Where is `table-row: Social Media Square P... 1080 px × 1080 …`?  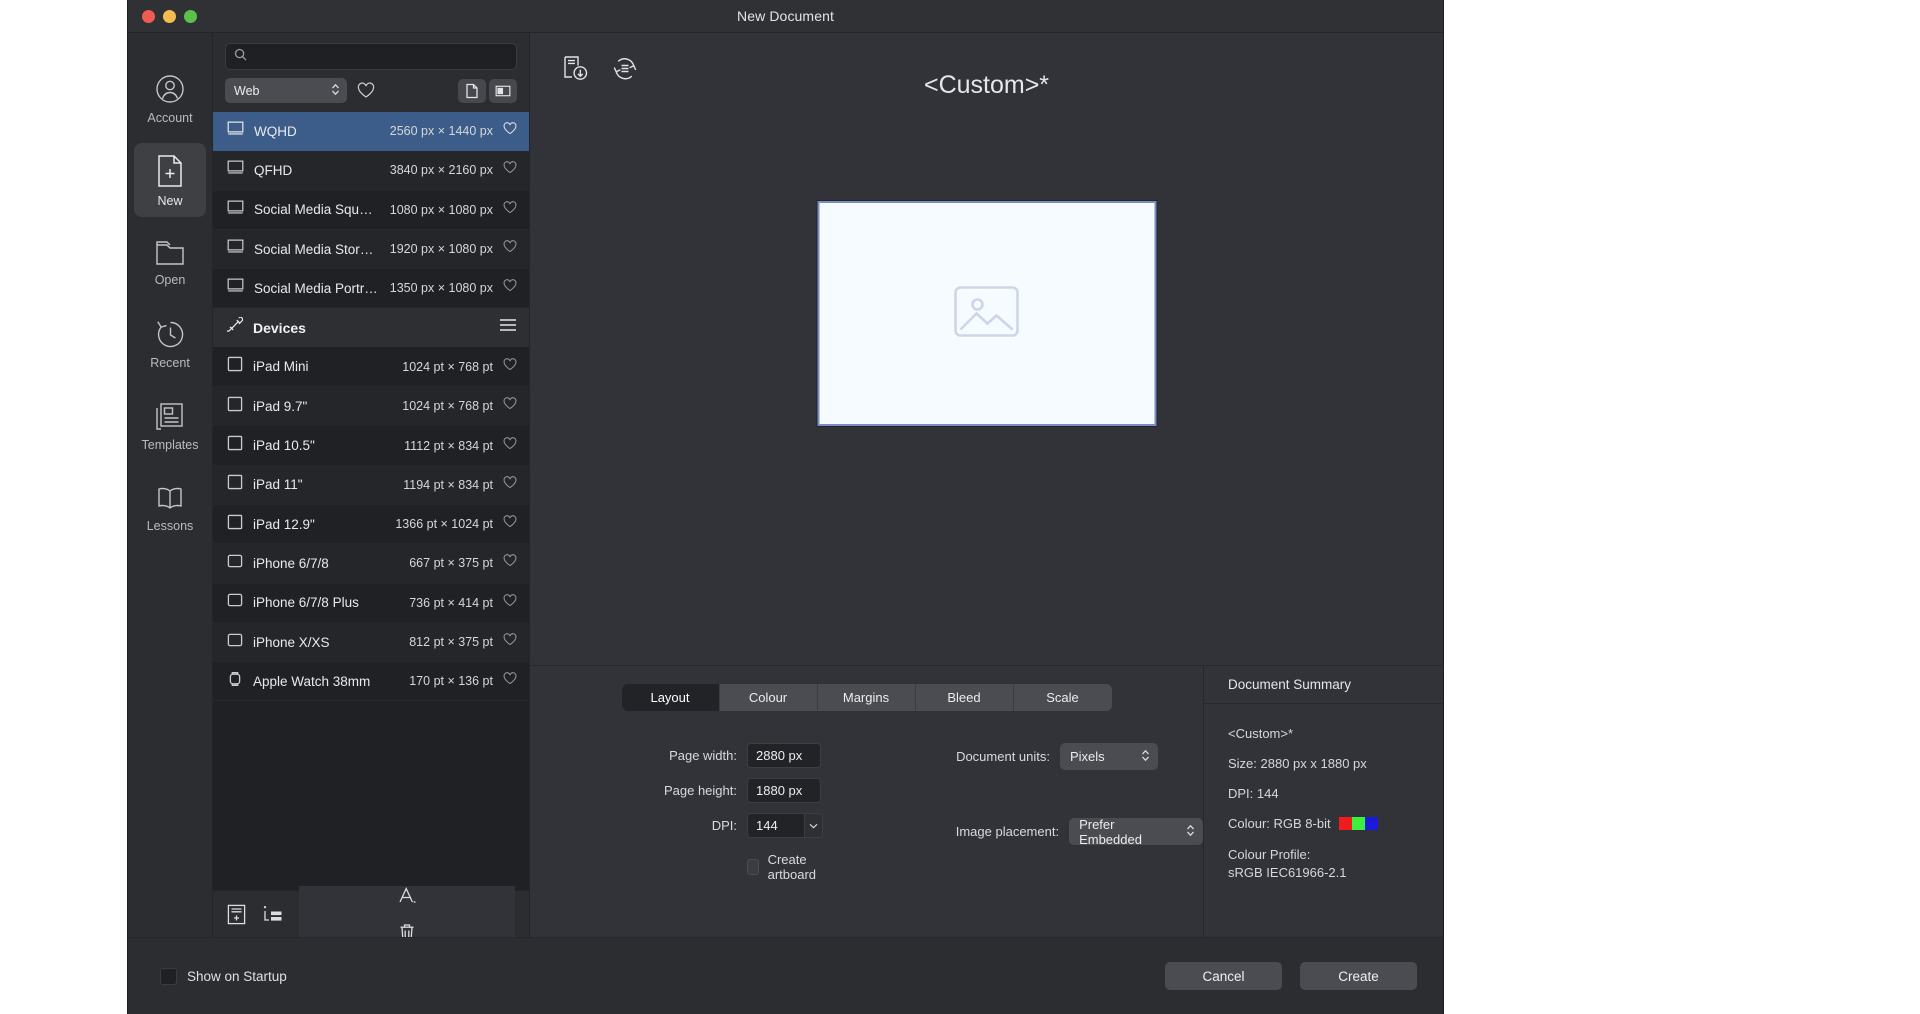 table-row: Social Media Square P... 1080 px × 1080 … is located at coordinates (371, 210).